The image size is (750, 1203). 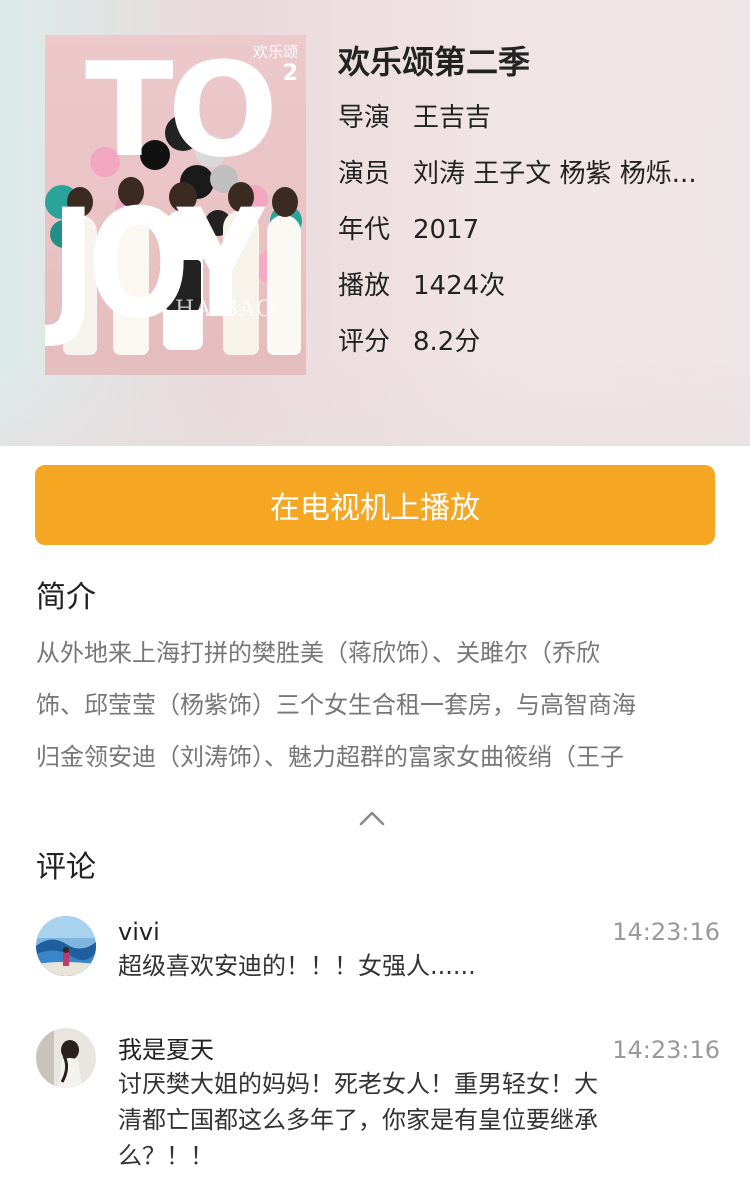 I want to click on poster-watermark: HAIBAO, so click(x=225, y=309).